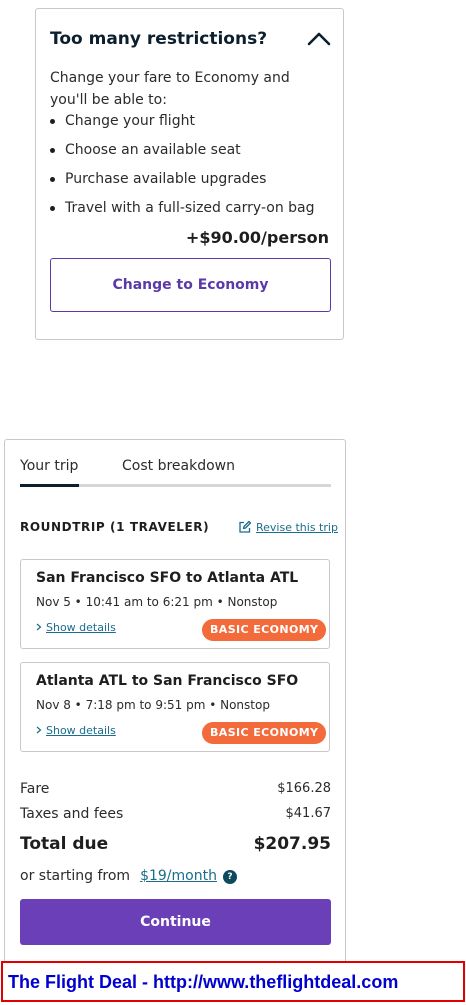 The height and width of the screenshot is (1005, 466). I want to click on segment-route: San Francisco SFO to Atlanta ATL, so click(167, 578).